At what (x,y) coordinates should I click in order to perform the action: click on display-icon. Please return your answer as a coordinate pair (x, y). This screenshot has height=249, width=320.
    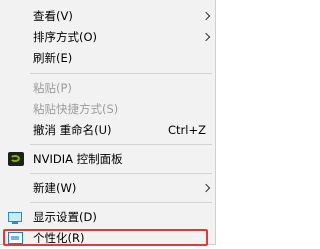
    Looking at the image, I should click on (15, 218).